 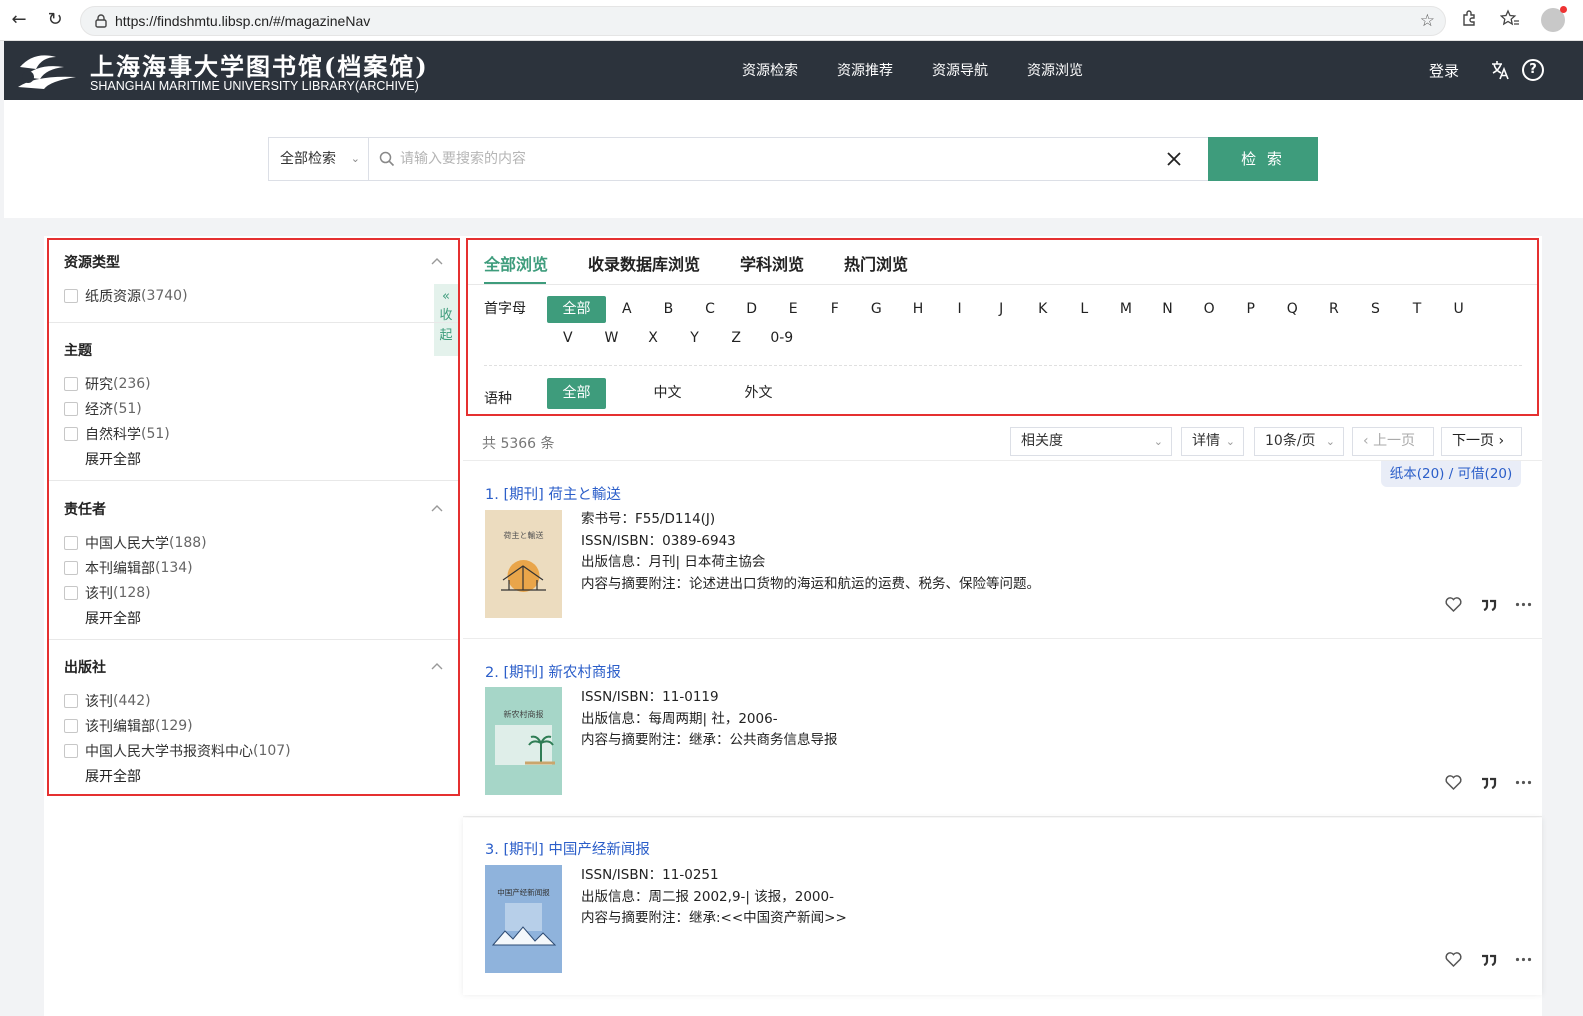 I want to click on help-icon: ?, so click(x=1533, y=70).